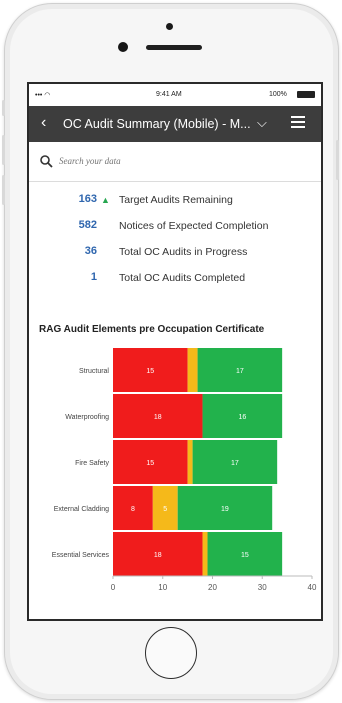 Image resolution: width=342 pixels, height=703 pixels. Describe the element at coordinates (262, 123) in the screenshot. I see `chevron-down-icon: ⌵` at that location.